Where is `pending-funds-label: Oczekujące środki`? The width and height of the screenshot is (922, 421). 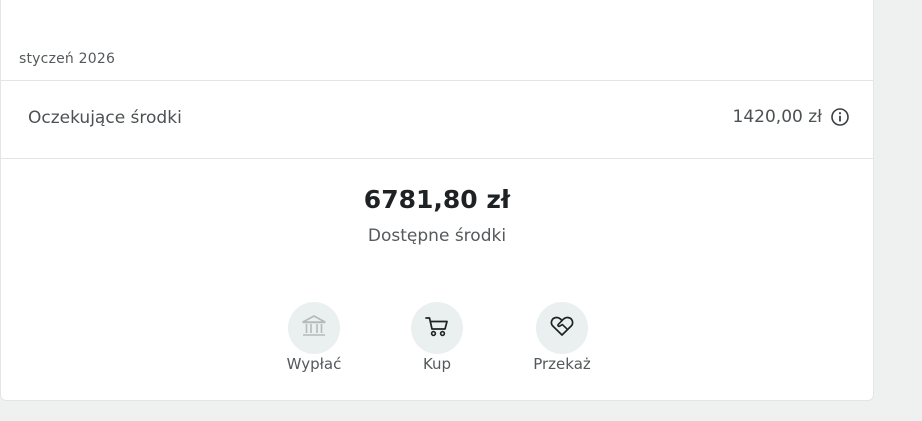 pending-funds-label: Oczekujące środki is located at coordinates (105, 118).